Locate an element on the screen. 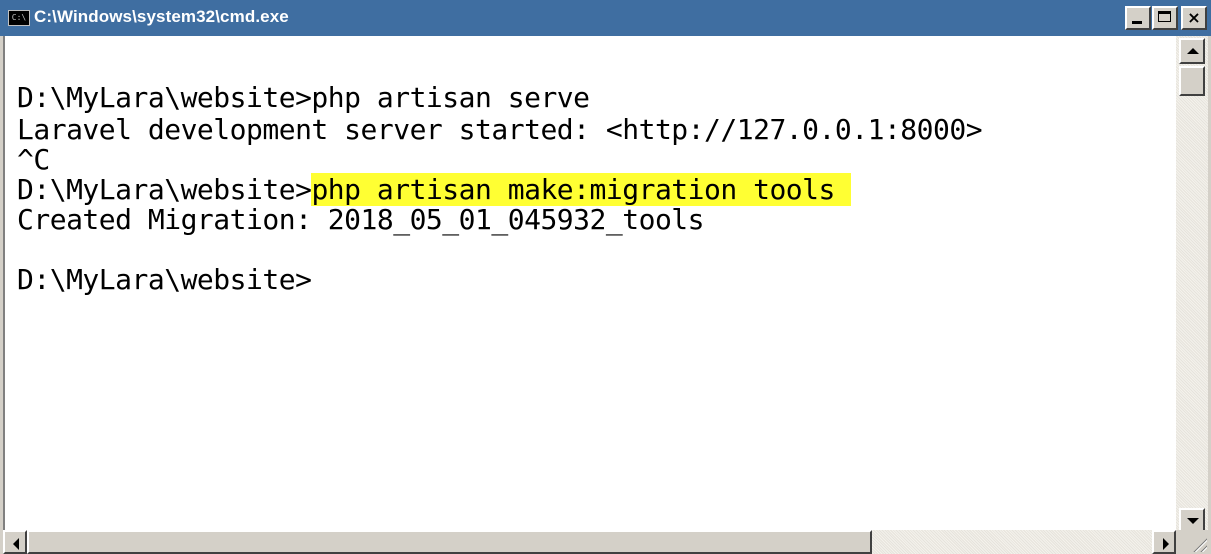  console-prompt-line: D:\MyLara\website> is located at coordinates (164, 279).